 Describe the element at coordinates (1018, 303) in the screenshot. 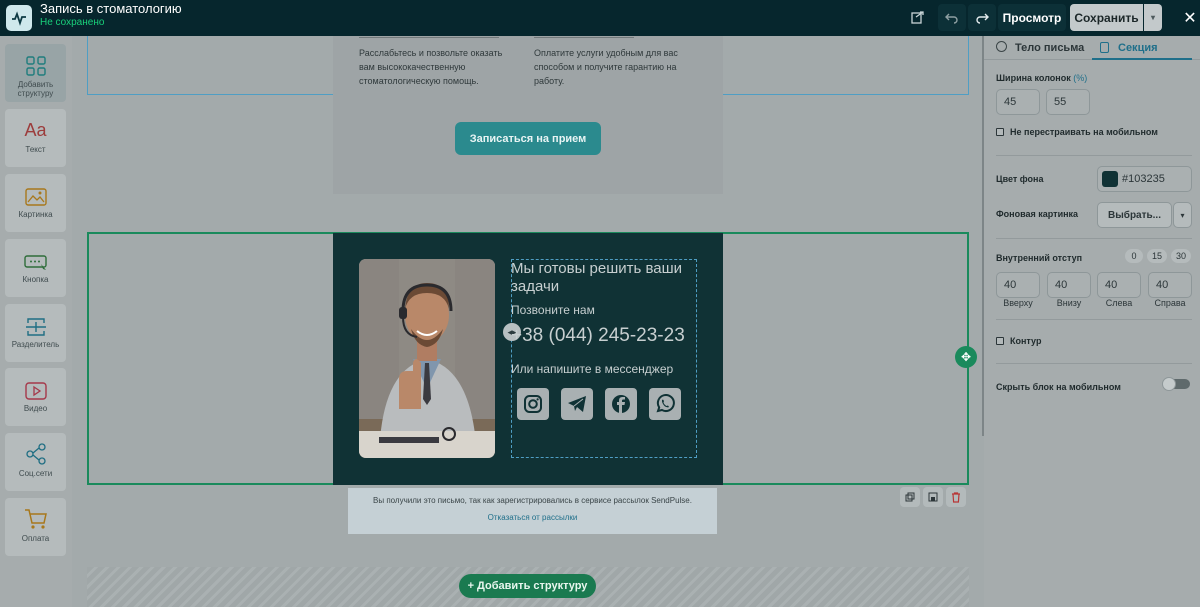

I see `padding-top-label: Вверху` at that location.